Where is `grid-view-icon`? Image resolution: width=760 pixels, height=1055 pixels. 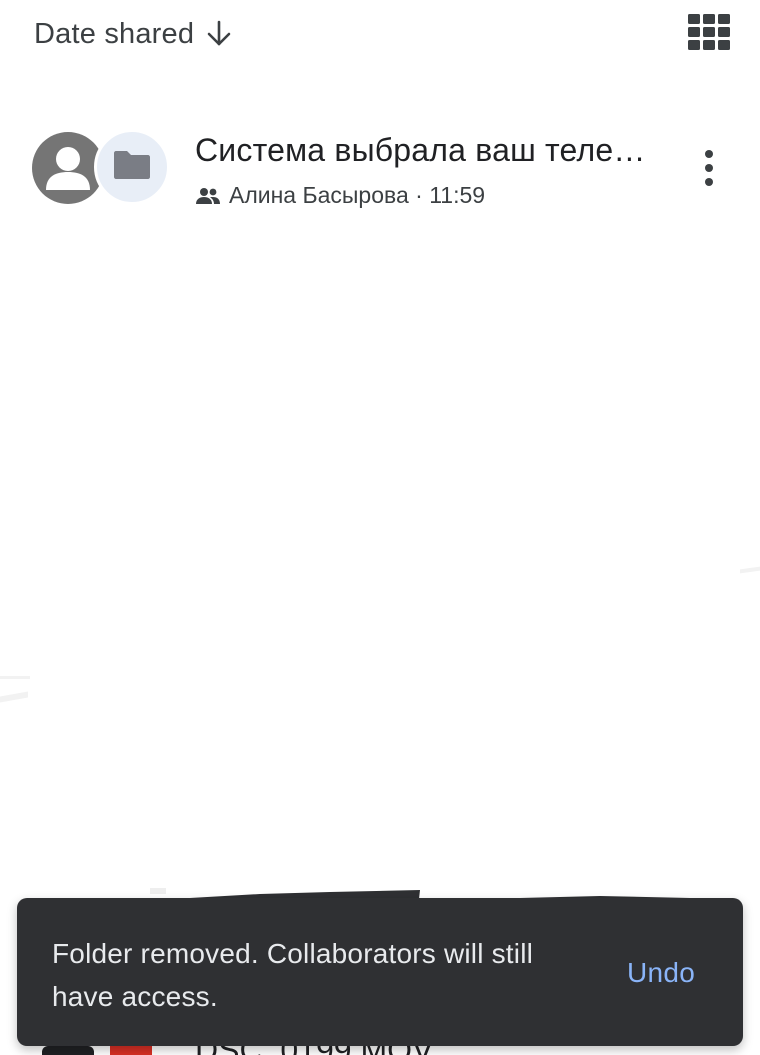
grid-view-icon is located at coordinates (709, 32).